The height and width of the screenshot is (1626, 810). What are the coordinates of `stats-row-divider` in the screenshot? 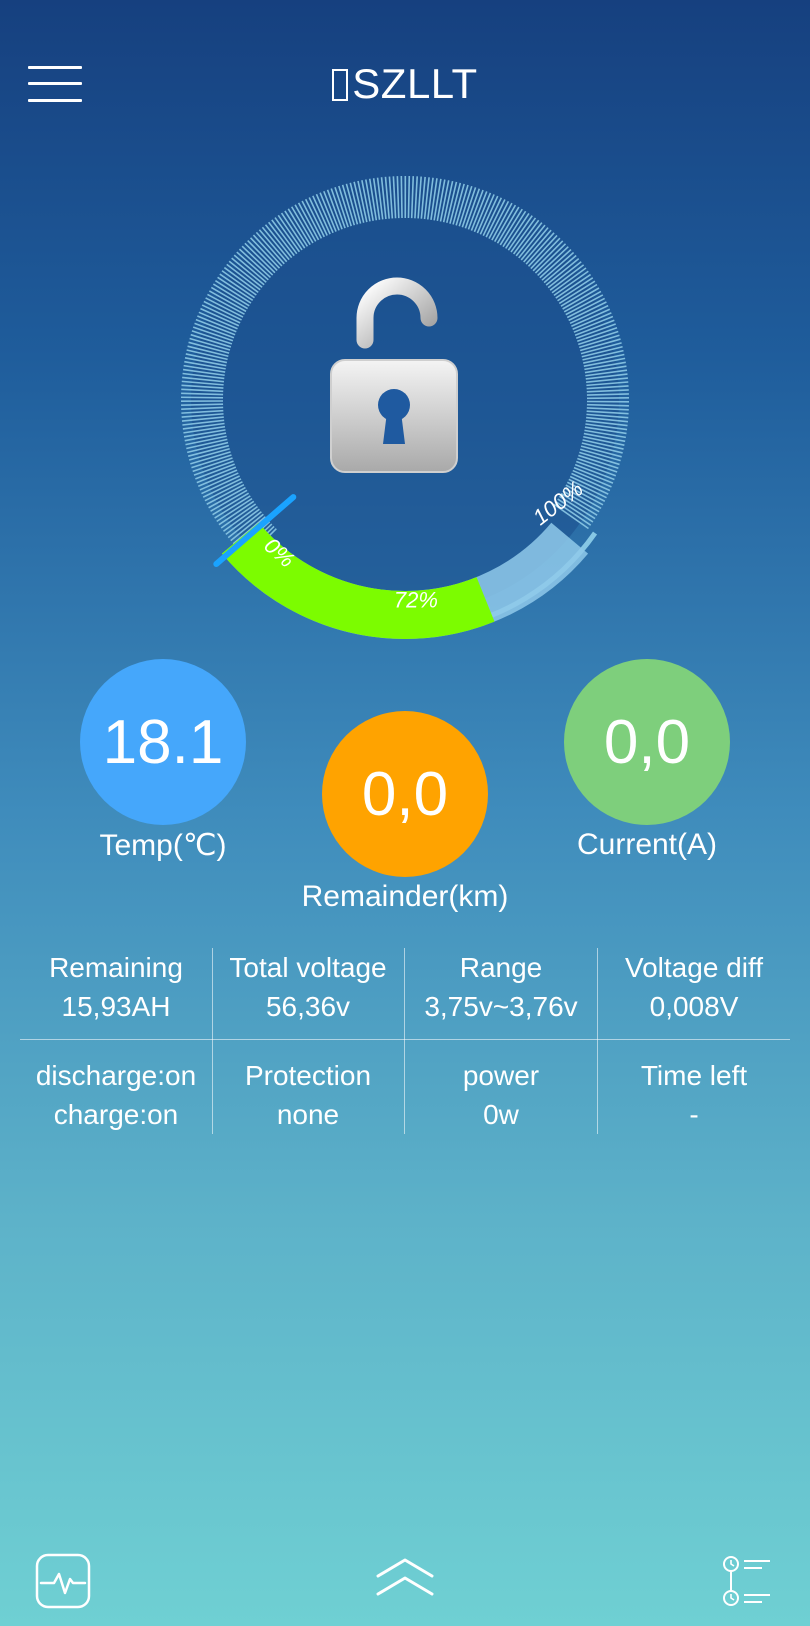 It's located at (405, 1039).